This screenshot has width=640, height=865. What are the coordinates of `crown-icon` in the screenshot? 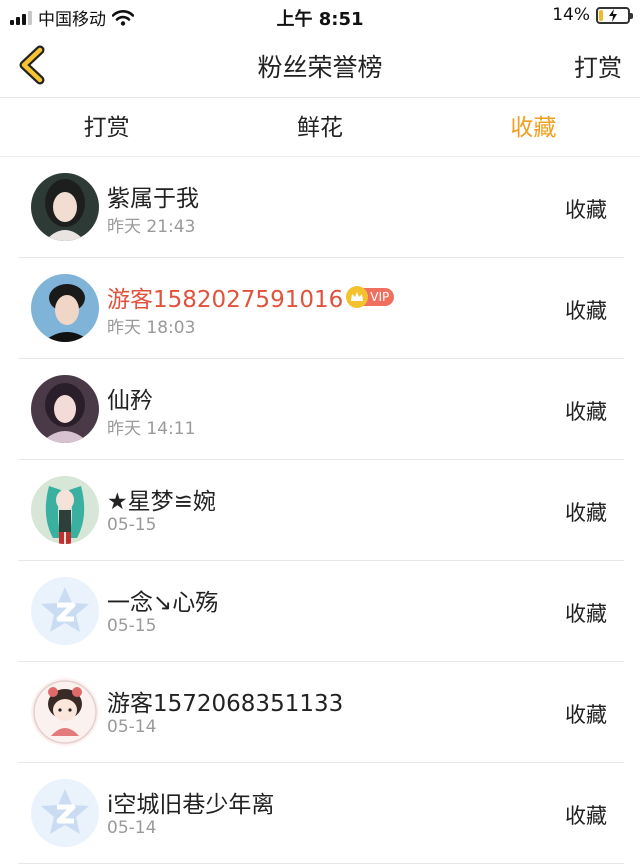 It's located at (357, 297).